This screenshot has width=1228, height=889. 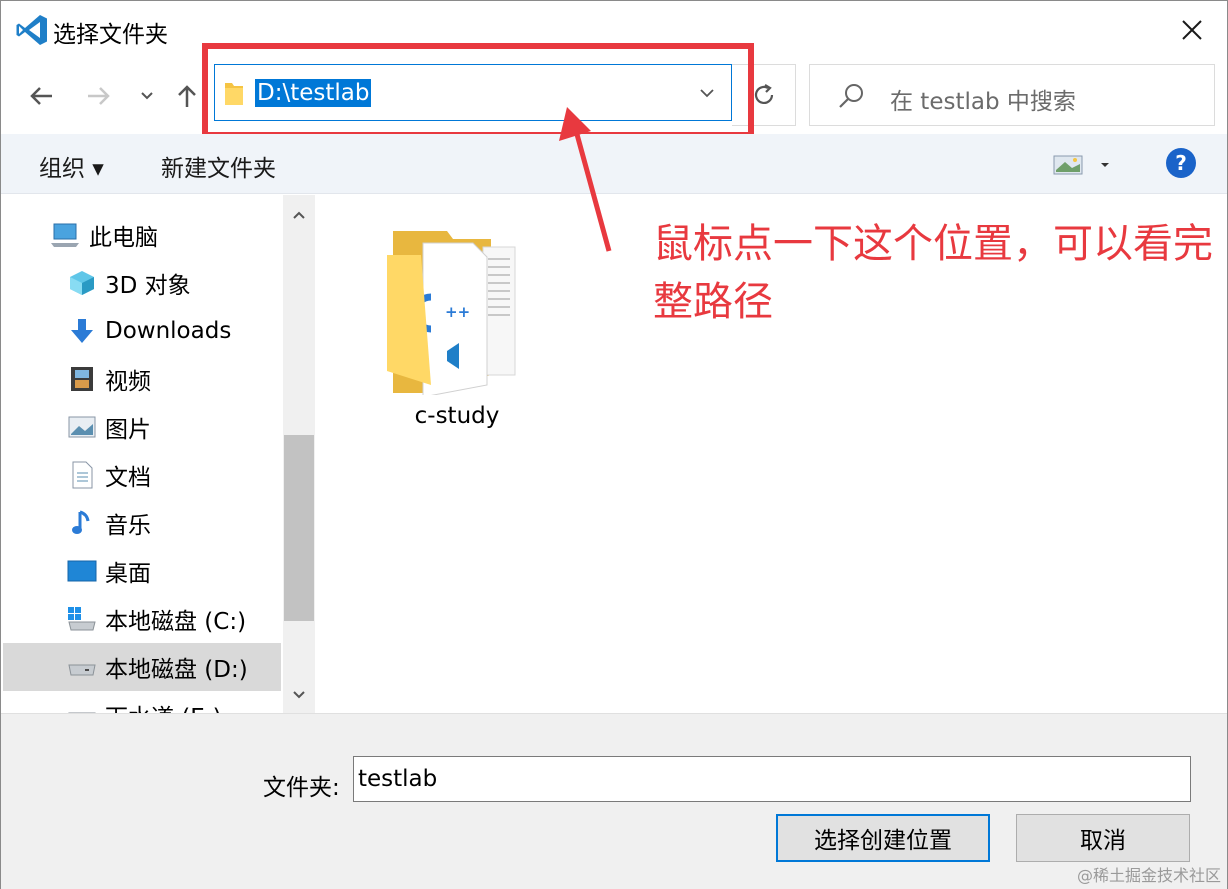 I want to click on up-button, so click(x=187, y=96).